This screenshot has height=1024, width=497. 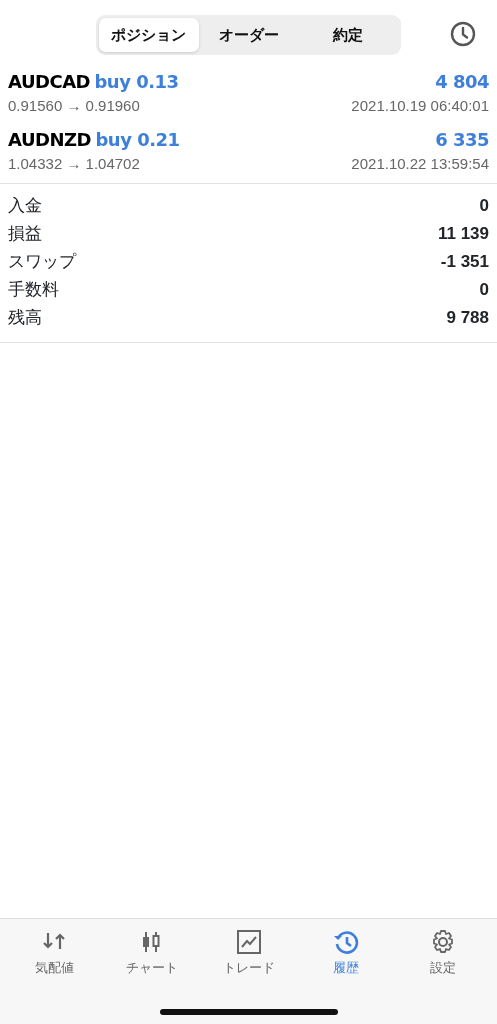 What do you see at coordinates (136, 81) in the screenshot?
I see `deal-side: buy 0.13` at bounding box center [136, 81].